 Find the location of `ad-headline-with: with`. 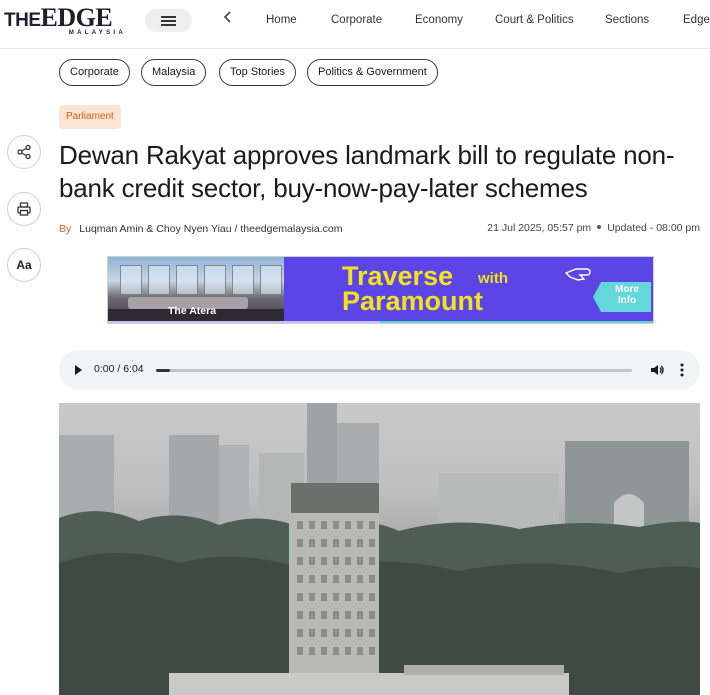

ad-headline-with: with is located at coordinates (493, 278).